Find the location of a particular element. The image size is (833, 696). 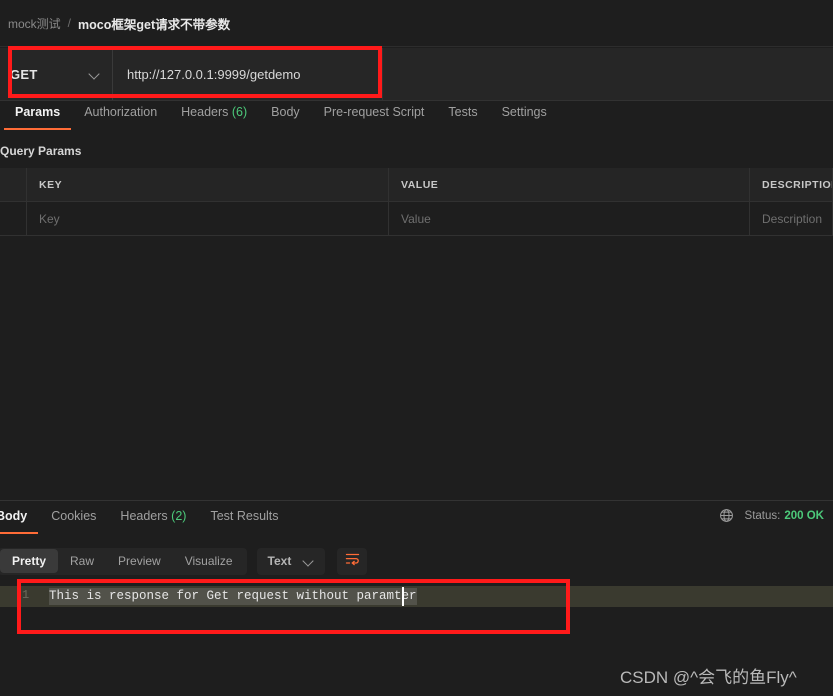

tab-pre-request-script-label: Pre-request Script is located at coordinates (374, 112).